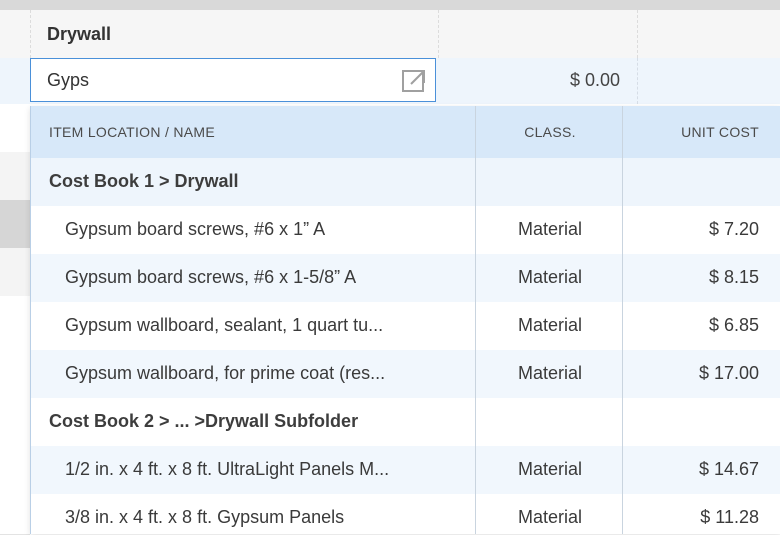 Image resolution: width=780 pixels, height=535 pixels. I want to click on item-search-input, so click(217, 80).